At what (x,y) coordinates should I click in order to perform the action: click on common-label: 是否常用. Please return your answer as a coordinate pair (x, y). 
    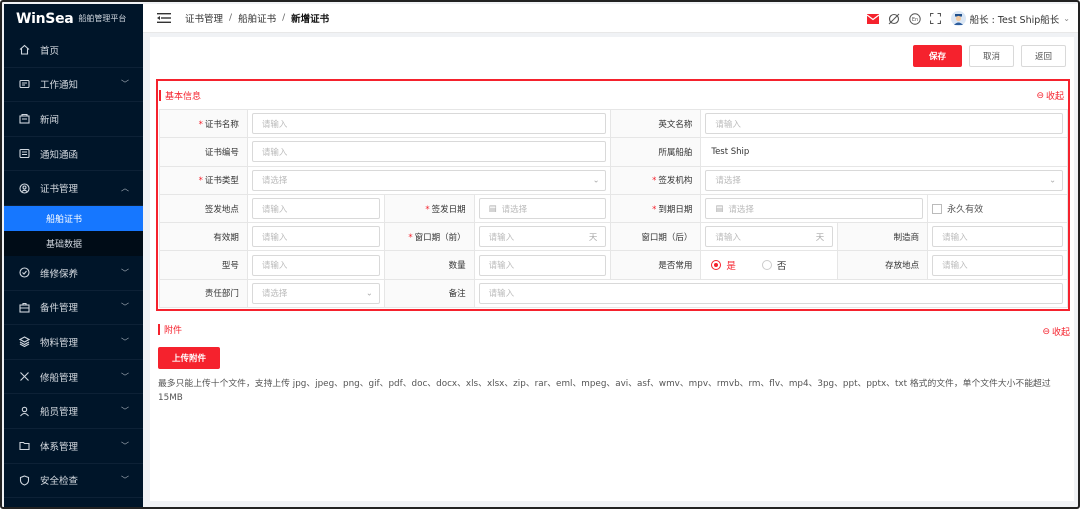
    Looking at the image, I should click on (656, 265).